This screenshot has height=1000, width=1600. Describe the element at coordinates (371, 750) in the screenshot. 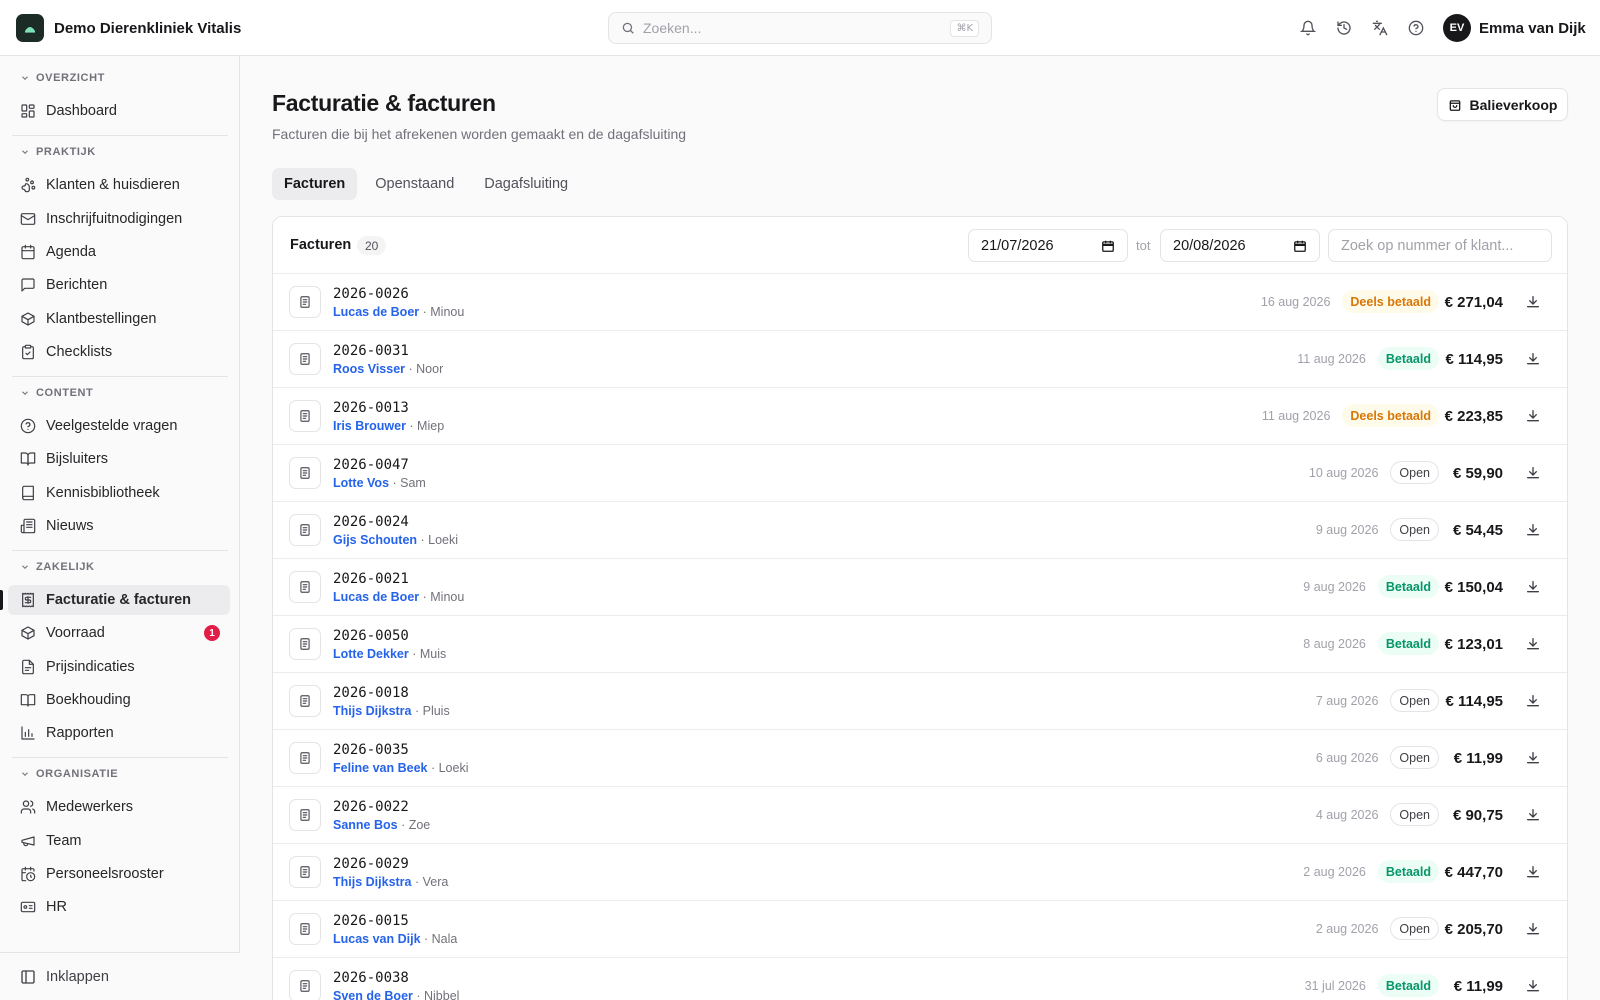

I see `invoice-number: 2026-0035` at that location.